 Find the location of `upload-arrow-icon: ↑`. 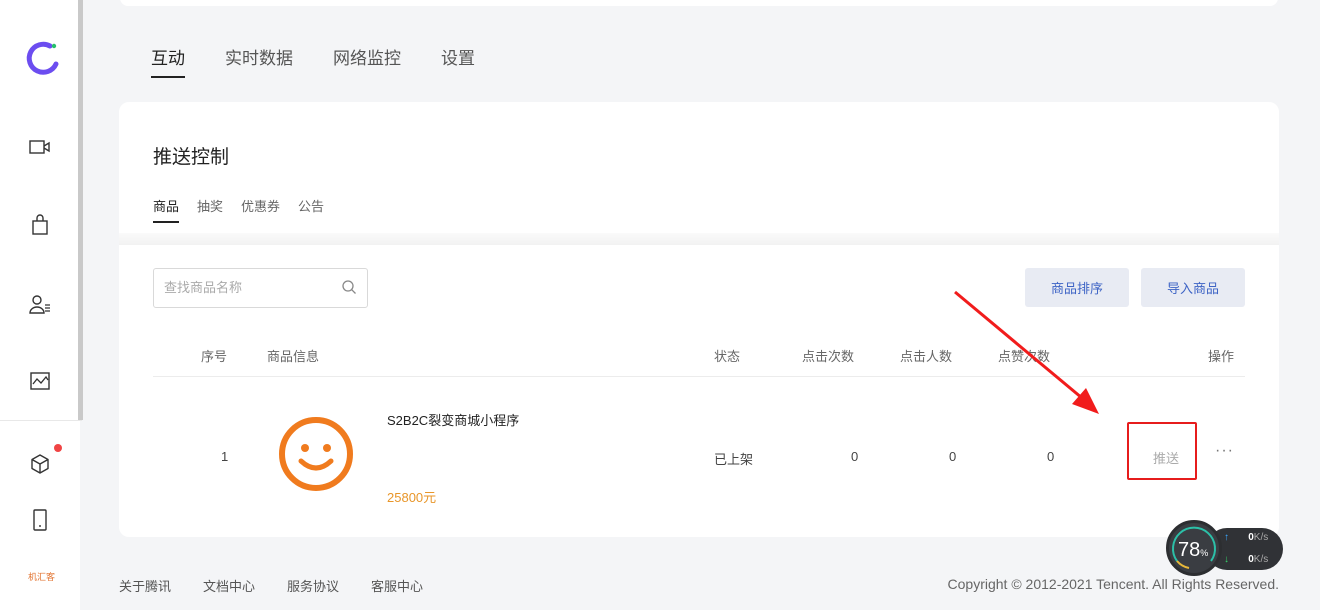

upload-arrow-icon: ↑ is located at coordinates (1226, 537).